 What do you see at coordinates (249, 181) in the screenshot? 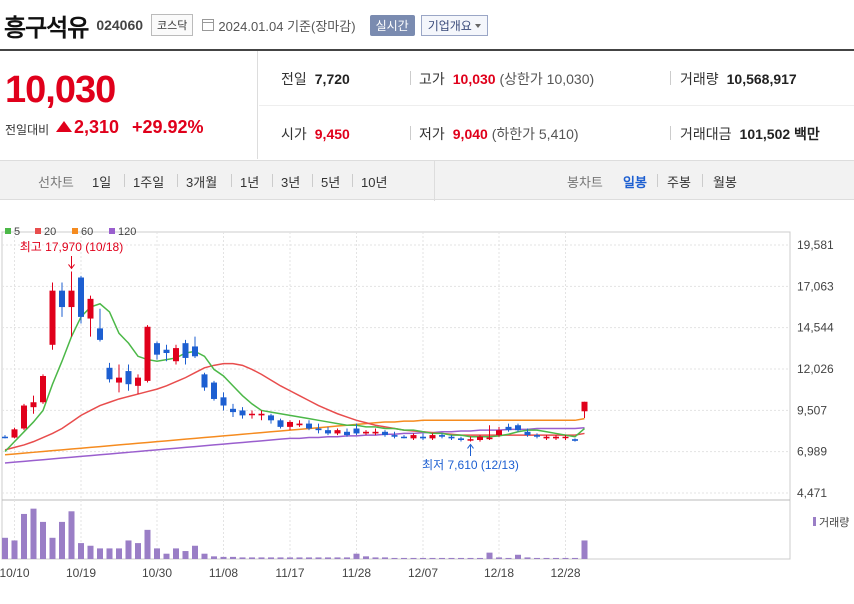
I see `tab-1y: 1년` at bounding box center [249, 181].